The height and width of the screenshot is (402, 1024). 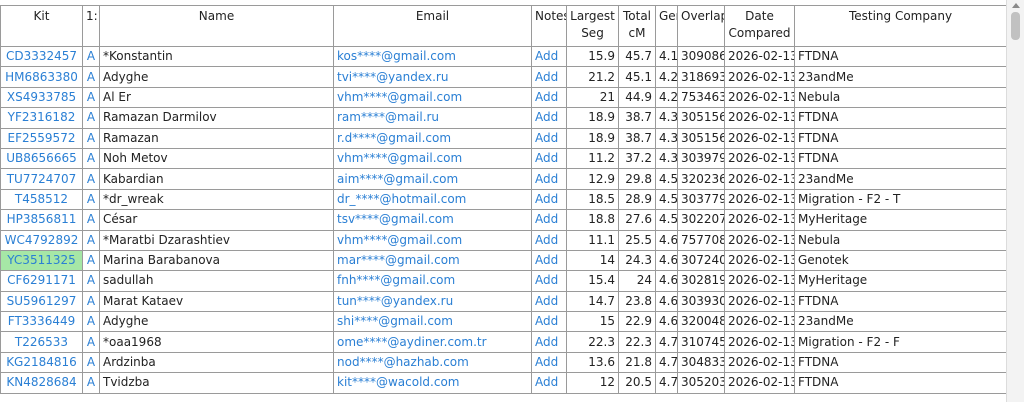 I want to click on kit-link: TU7724707, so click(x=41, y=179).